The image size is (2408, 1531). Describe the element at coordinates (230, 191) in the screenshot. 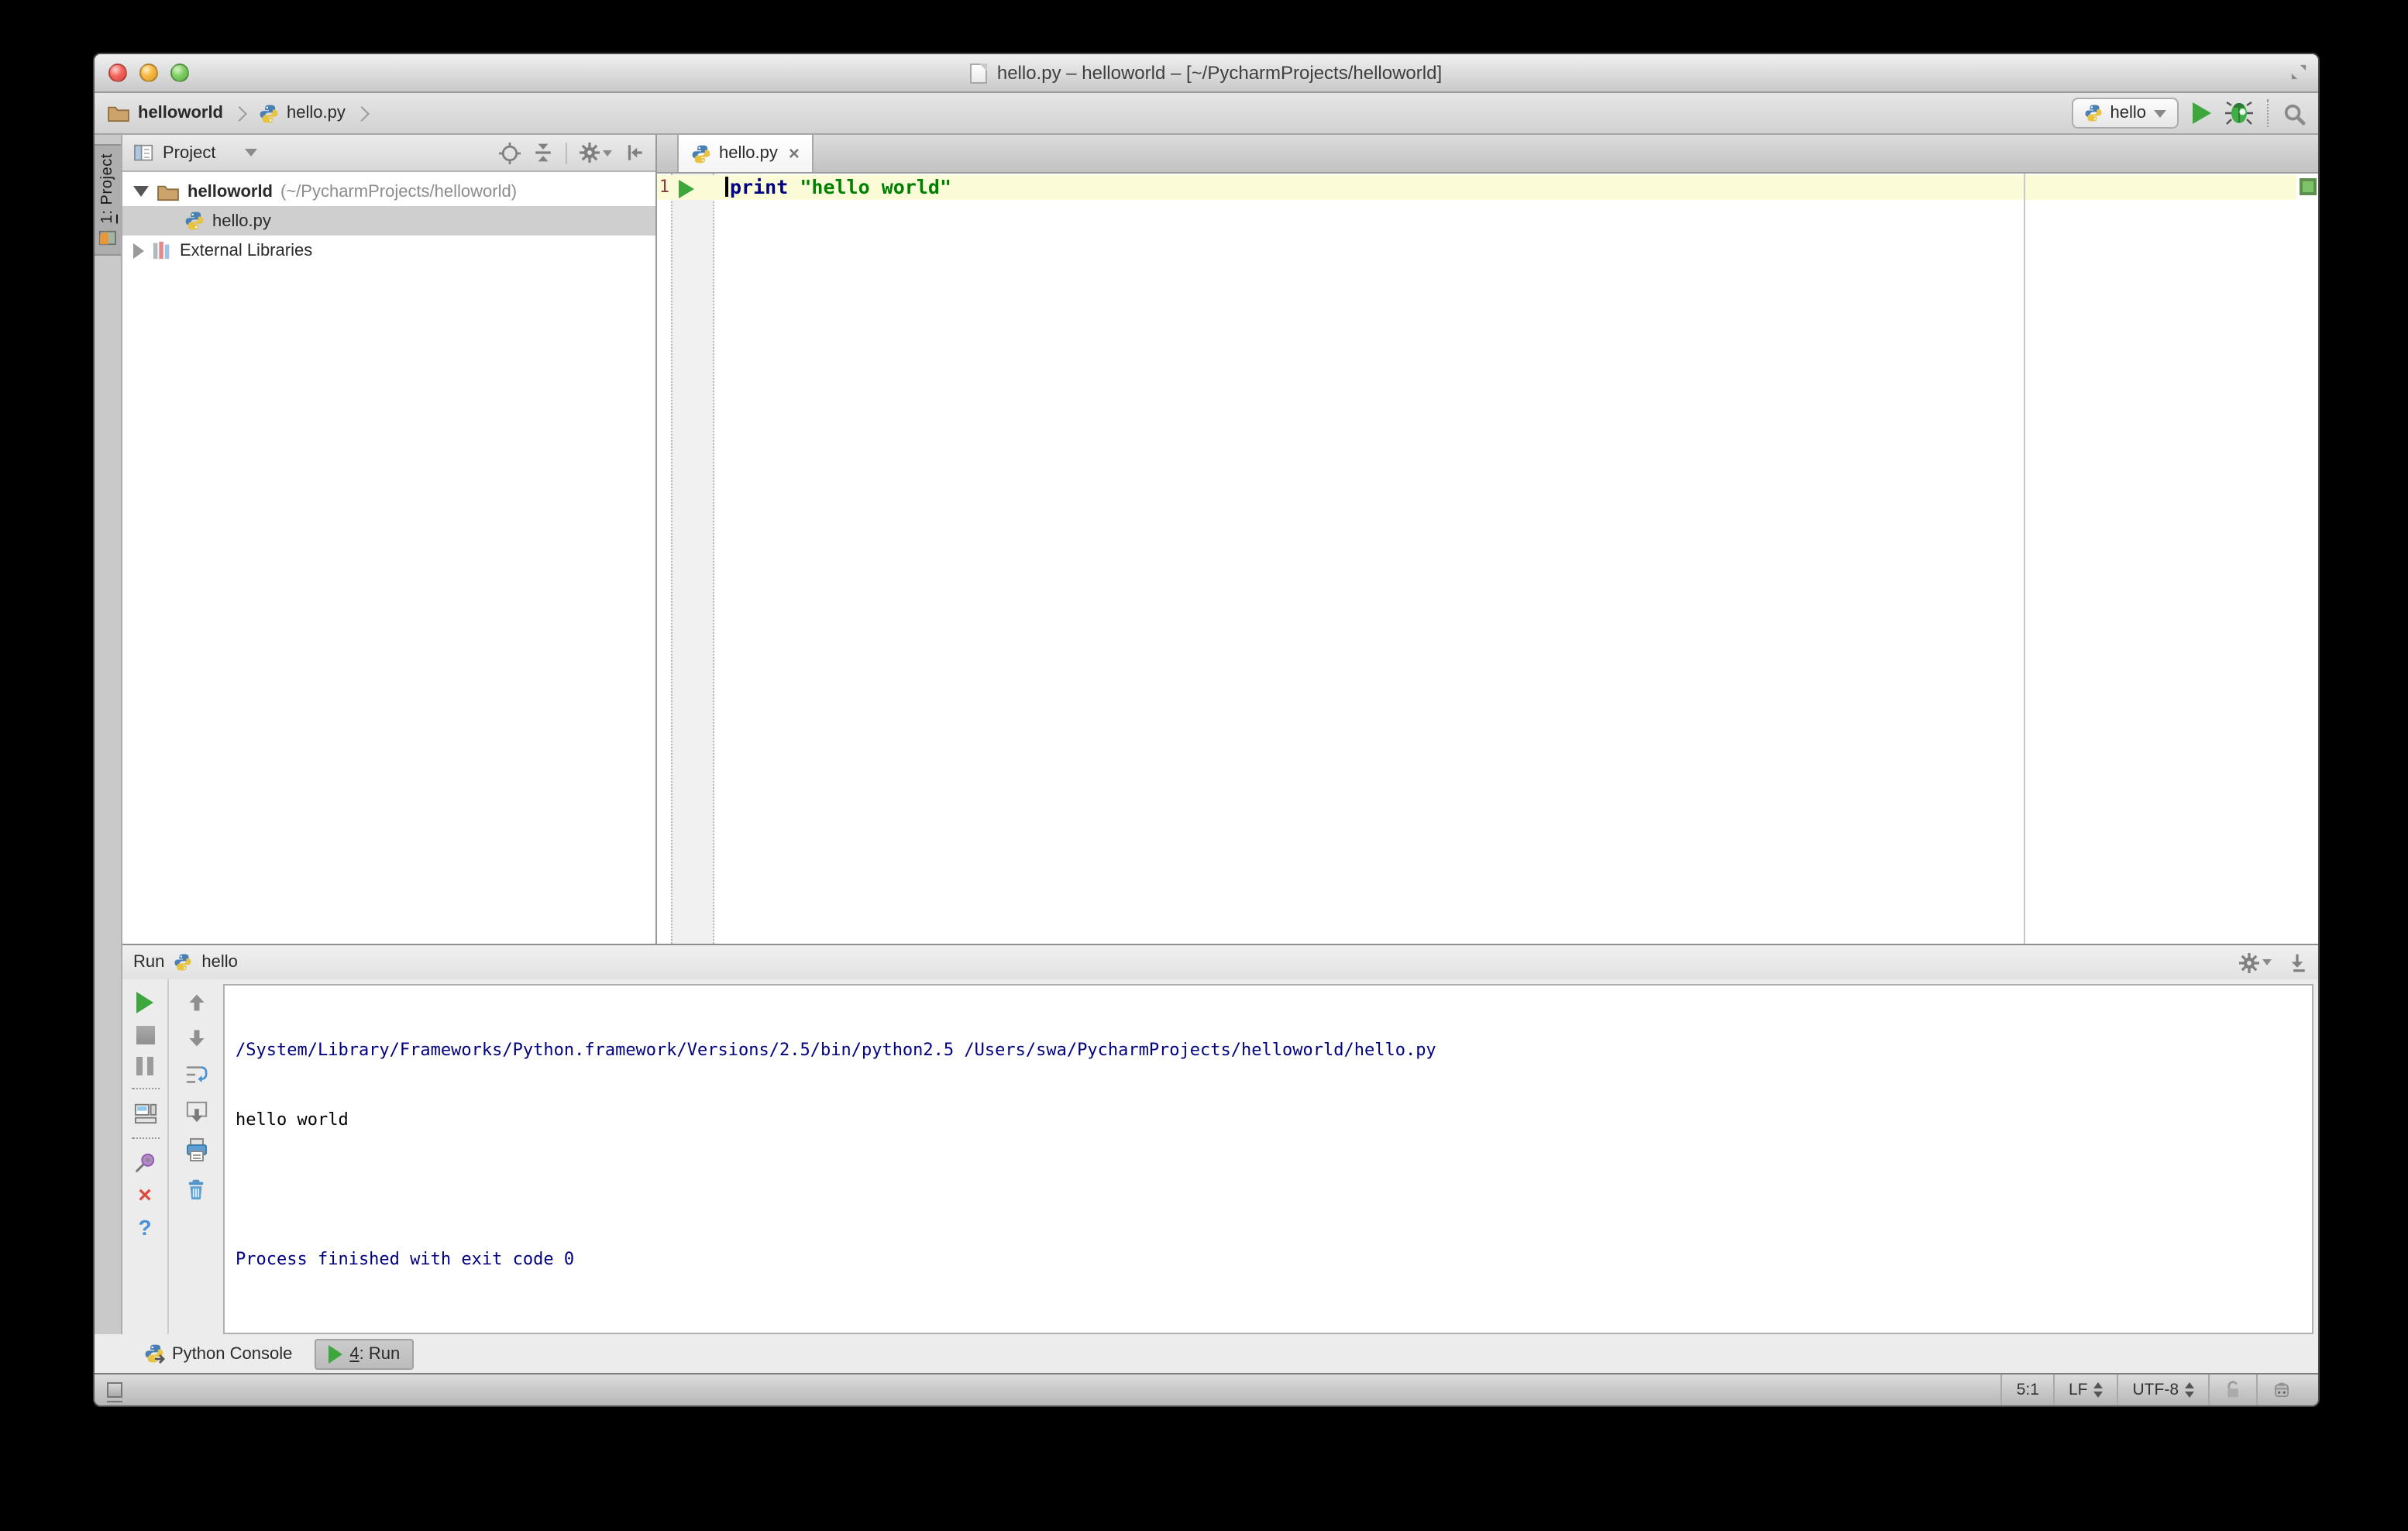

I see `tree-item-label: helloworld` at that location.